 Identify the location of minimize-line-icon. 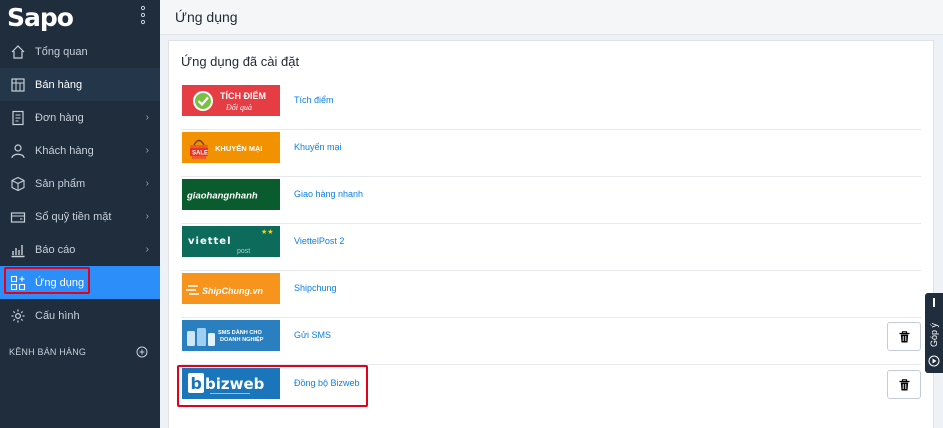
(934, 302).